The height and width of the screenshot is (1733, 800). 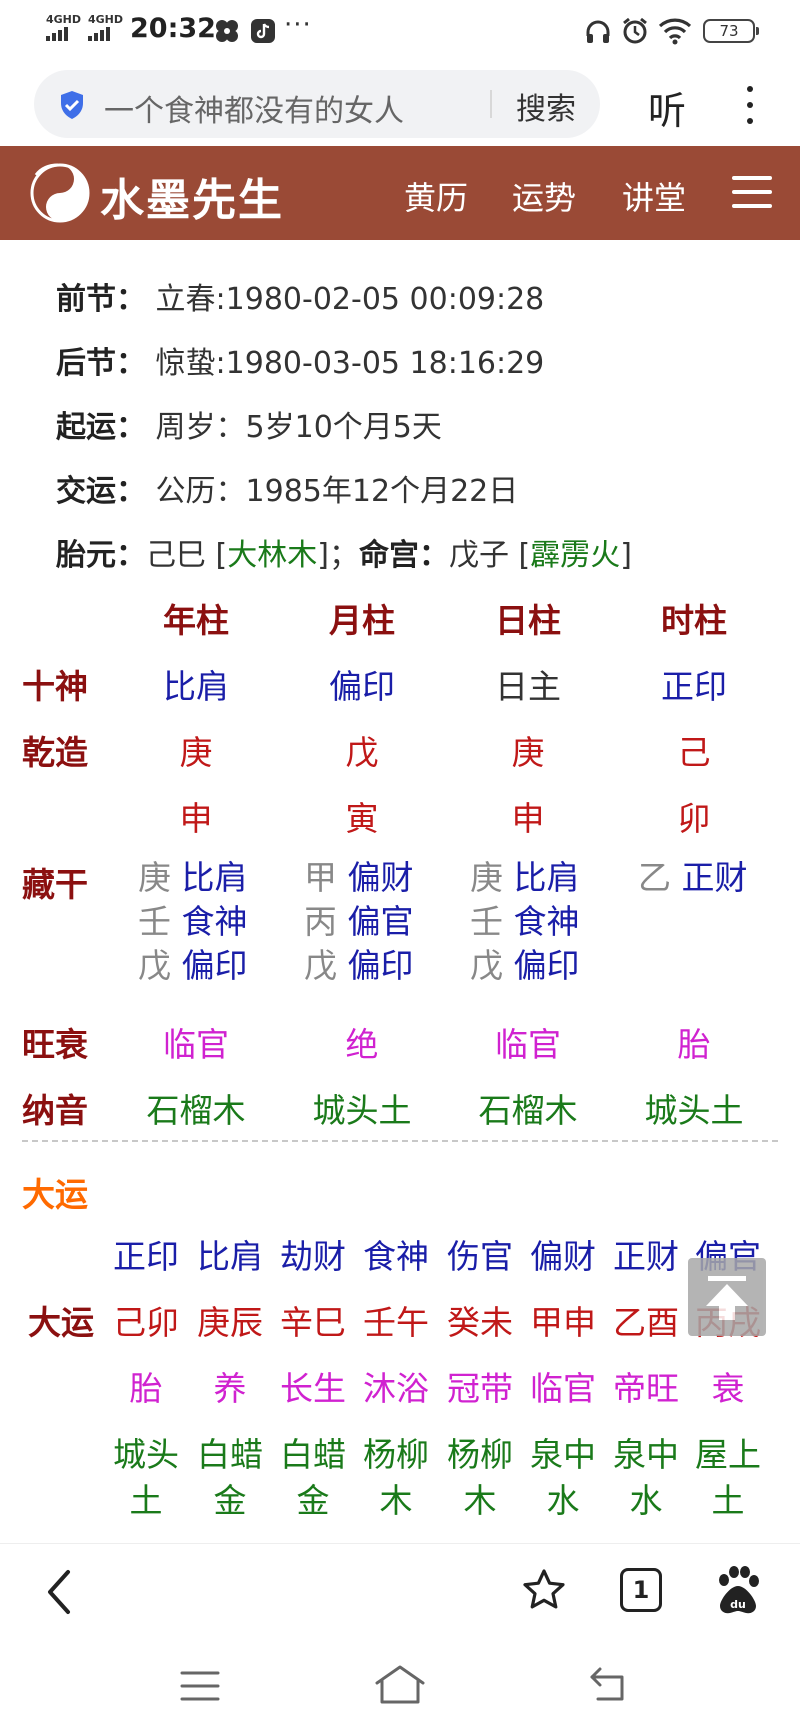 What do you see at coordinates (396, 1256) in the screenshot?
I see `dayun-god: 食神` at bounding box center [396, 1256].